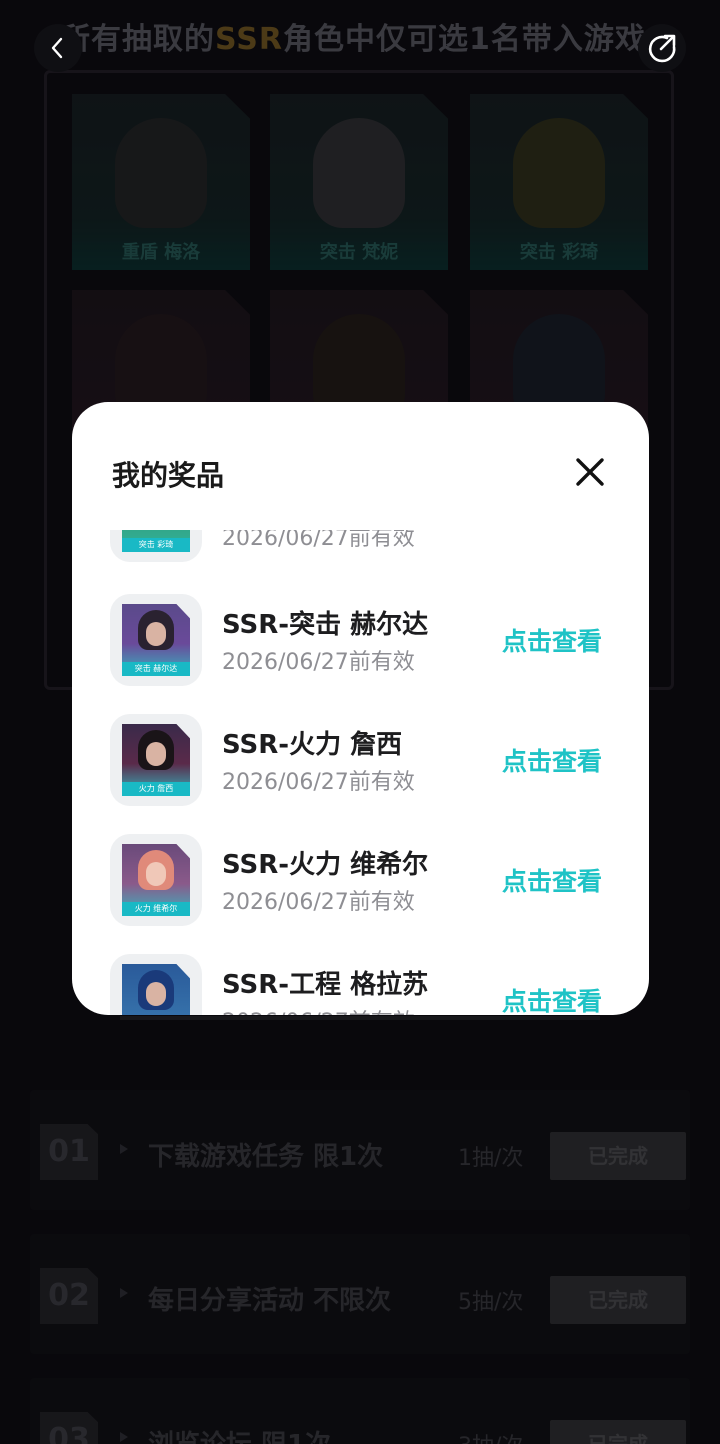  Describe the element at coordinates (156, 984) in the screenshot. I see `prize-thumbnail` at that location.